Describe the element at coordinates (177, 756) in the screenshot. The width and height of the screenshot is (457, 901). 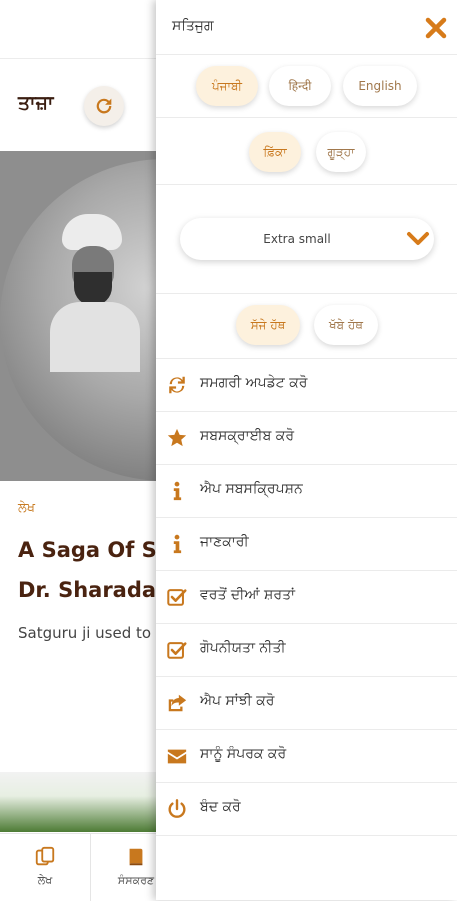
I see `envelope-icon` at that location.